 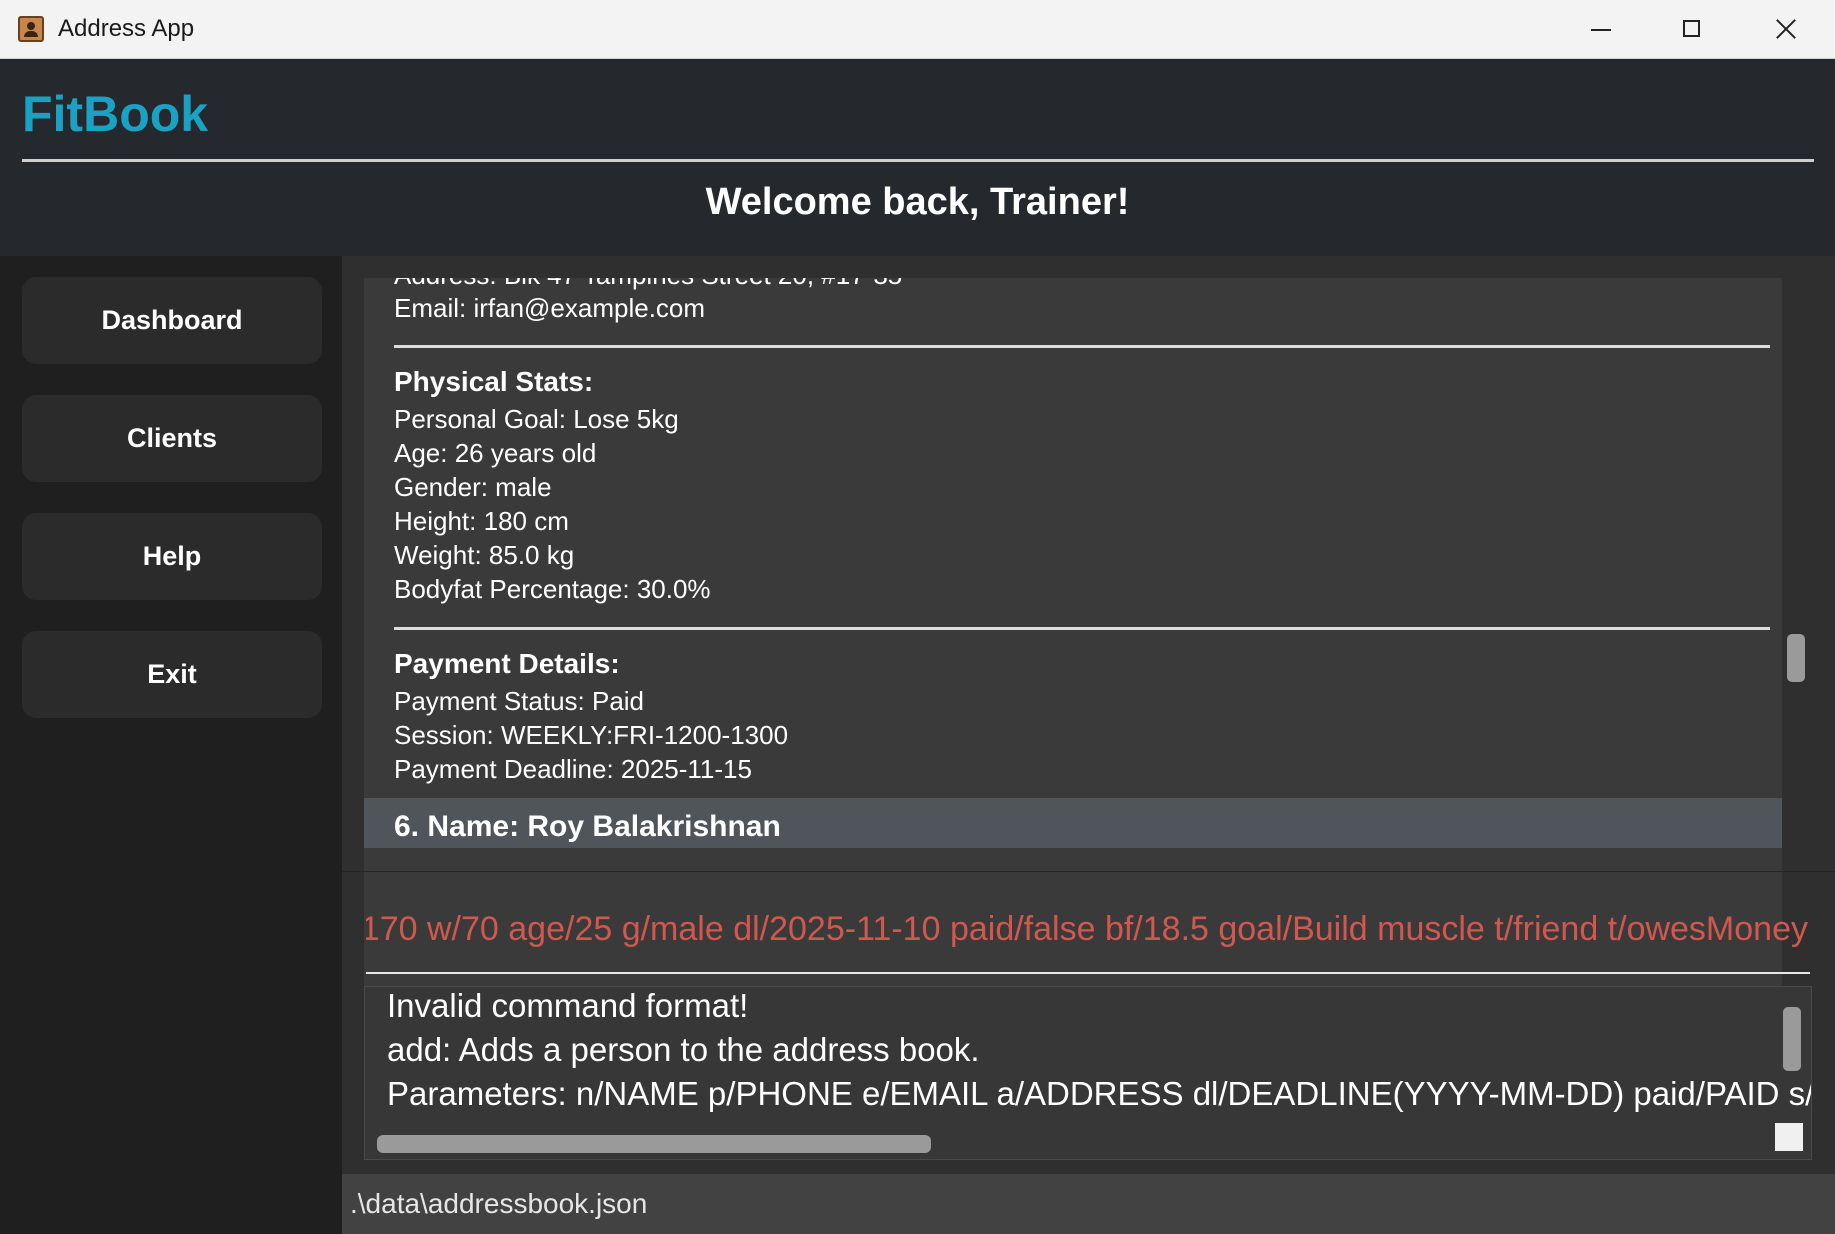 I want to click on person-age: Age: 26 years old, so click(x=495, y=453).